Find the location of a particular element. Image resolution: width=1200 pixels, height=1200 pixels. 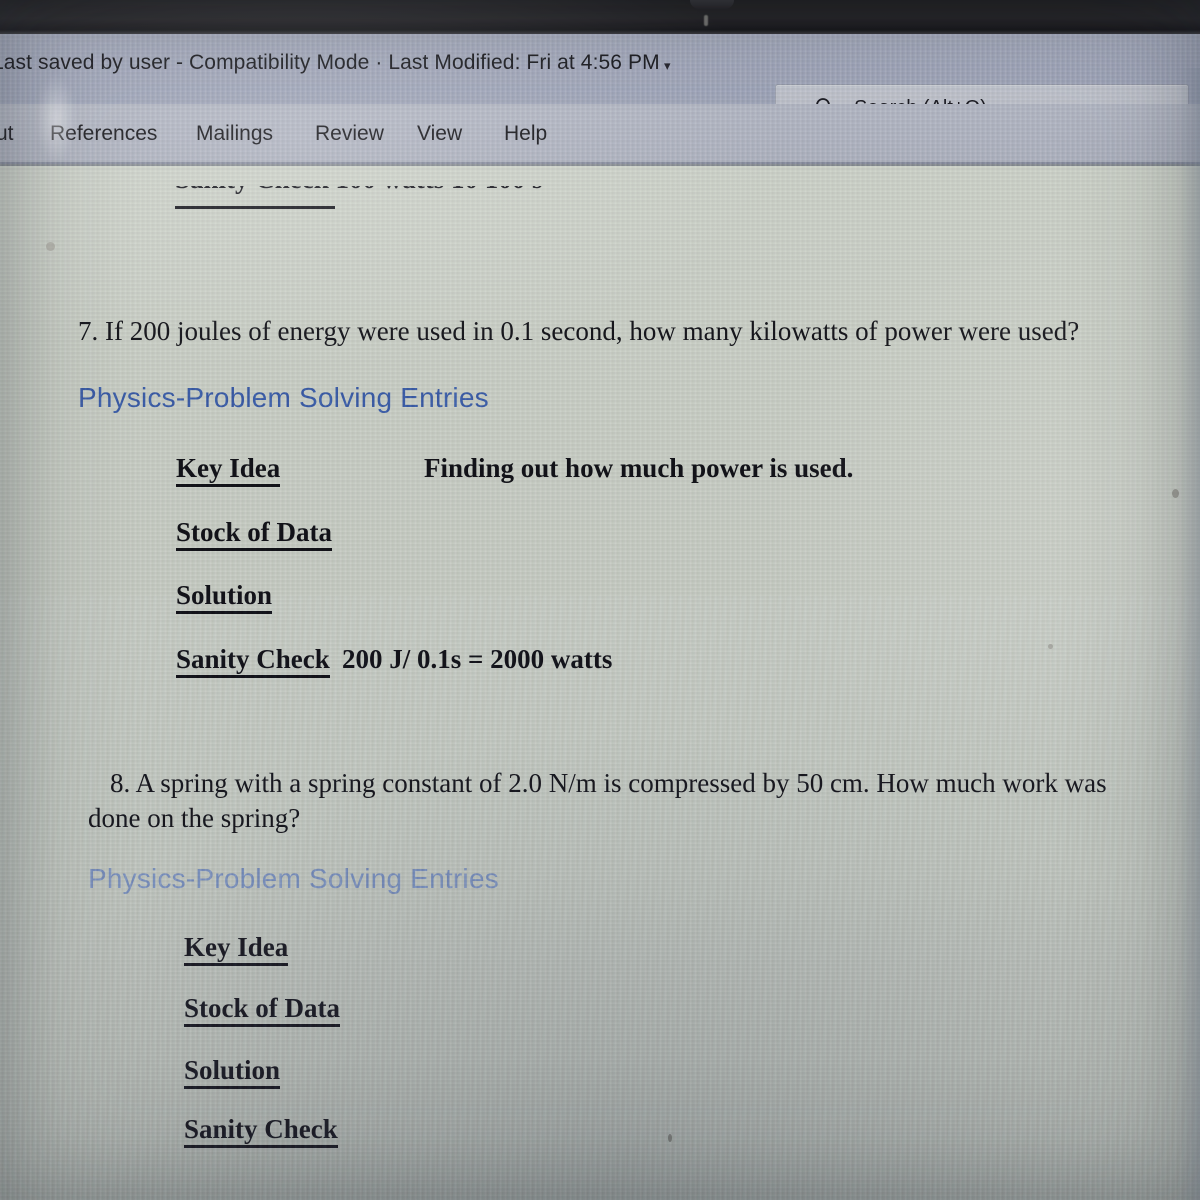

question-7-heading: Physics-Problem Solving Entries is located at coordinates (283, 397).